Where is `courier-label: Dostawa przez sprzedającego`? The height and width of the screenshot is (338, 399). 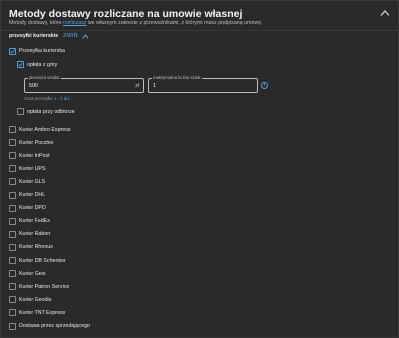
courier-label: Dostawa przez sprzedającego is located at coordinates (54, 326).